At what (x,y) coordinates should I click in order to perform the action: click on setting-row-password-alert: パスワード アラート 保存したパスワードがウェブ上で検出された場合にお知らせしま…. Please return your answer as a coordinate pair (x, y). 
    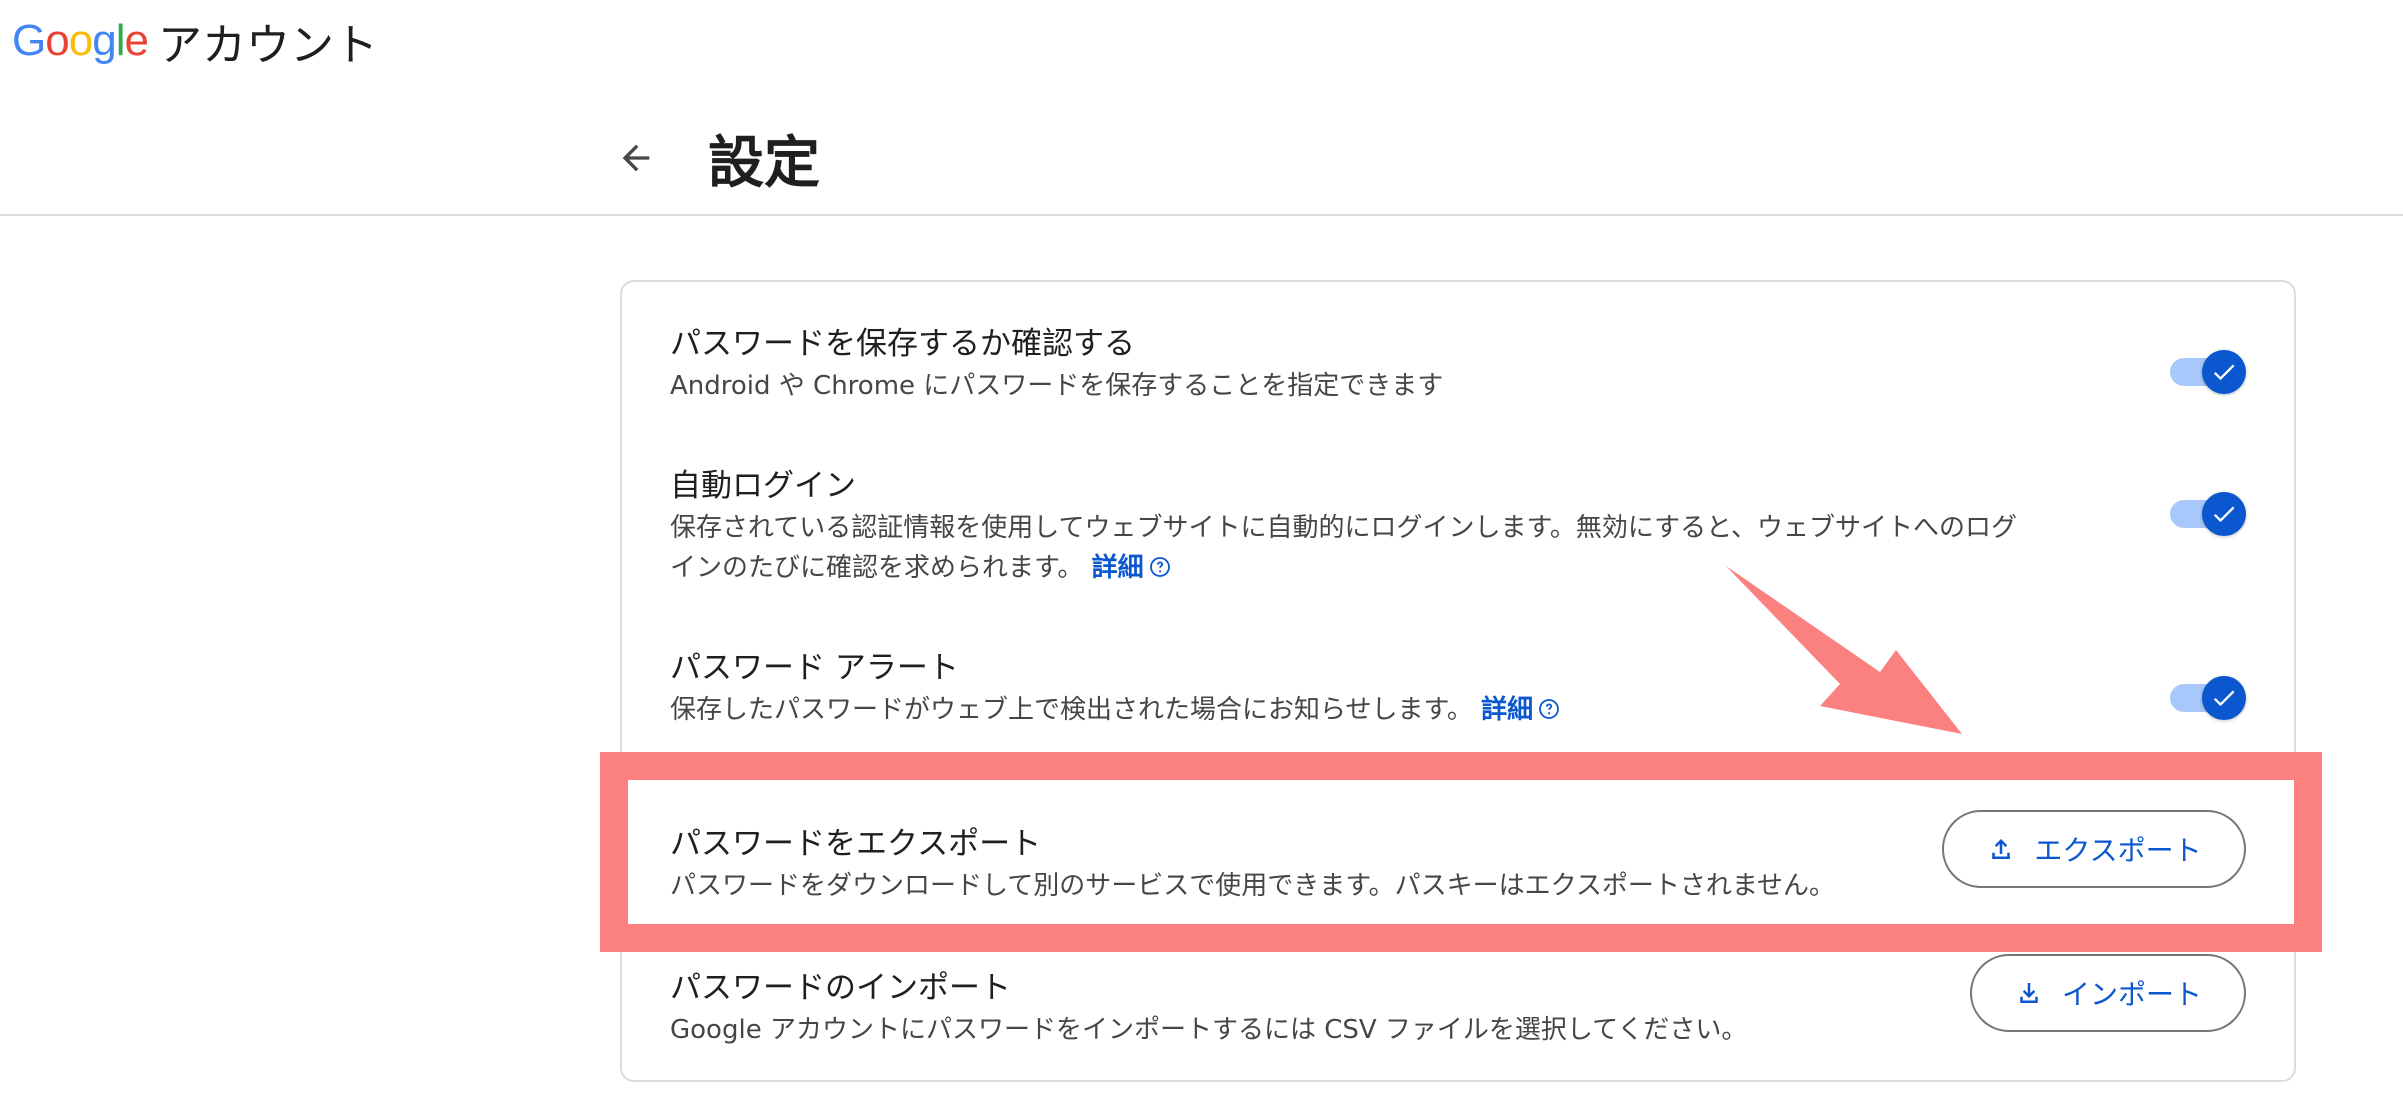
    Looking at the image, I should click on (1458, 692).